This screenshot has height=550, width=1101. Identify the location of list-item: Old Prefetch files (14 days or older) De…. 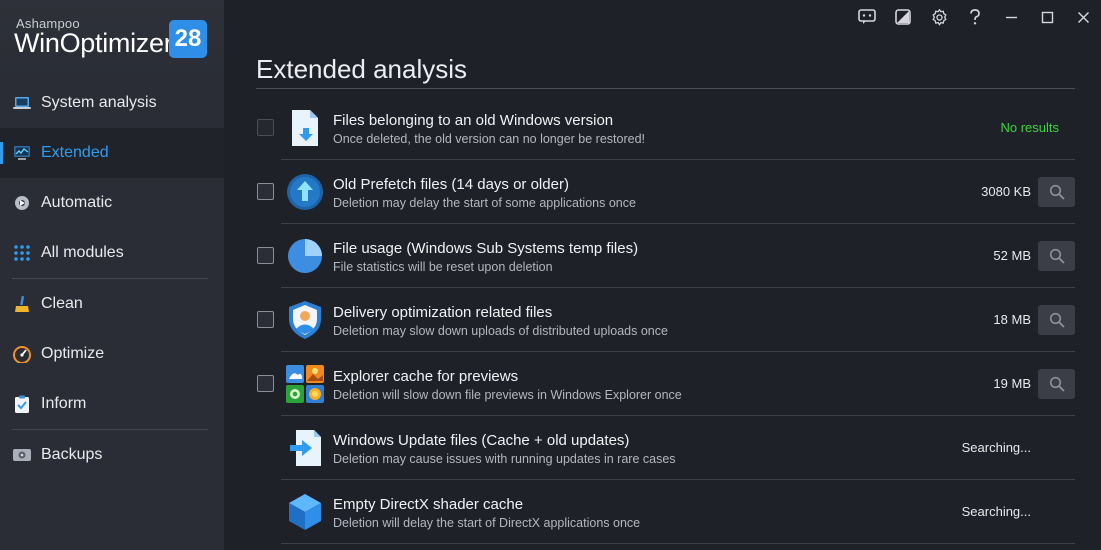
(666, 192).